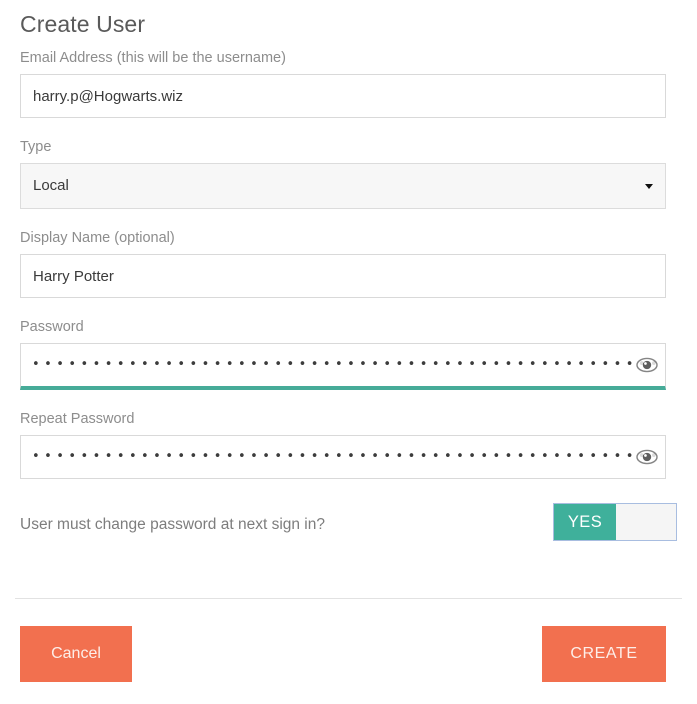  I want to click on dialog-footer: Cancel CREATE, so click(348, 651).